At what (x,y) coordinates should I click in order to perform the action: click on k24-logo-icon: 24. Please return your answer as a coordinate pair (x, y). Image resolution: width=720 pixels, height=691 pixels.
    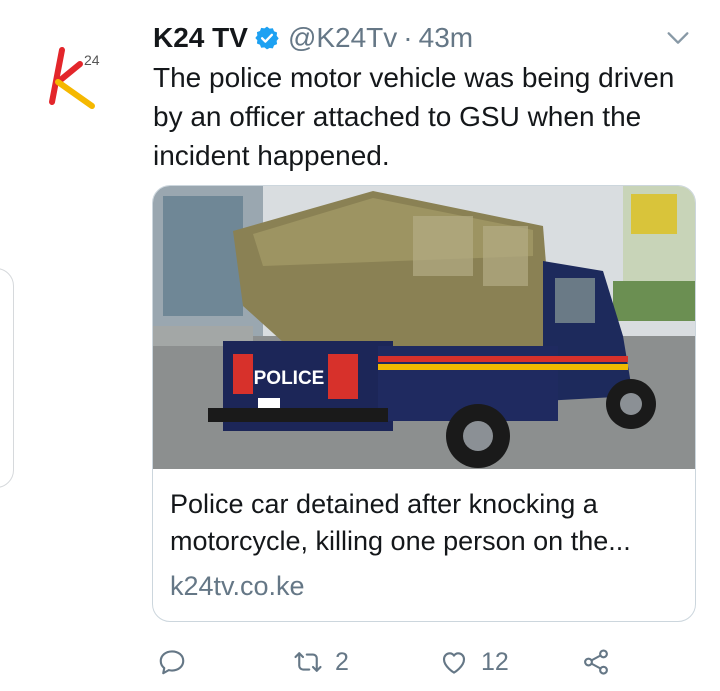
    Looking at the image, I should click on (74, 78).